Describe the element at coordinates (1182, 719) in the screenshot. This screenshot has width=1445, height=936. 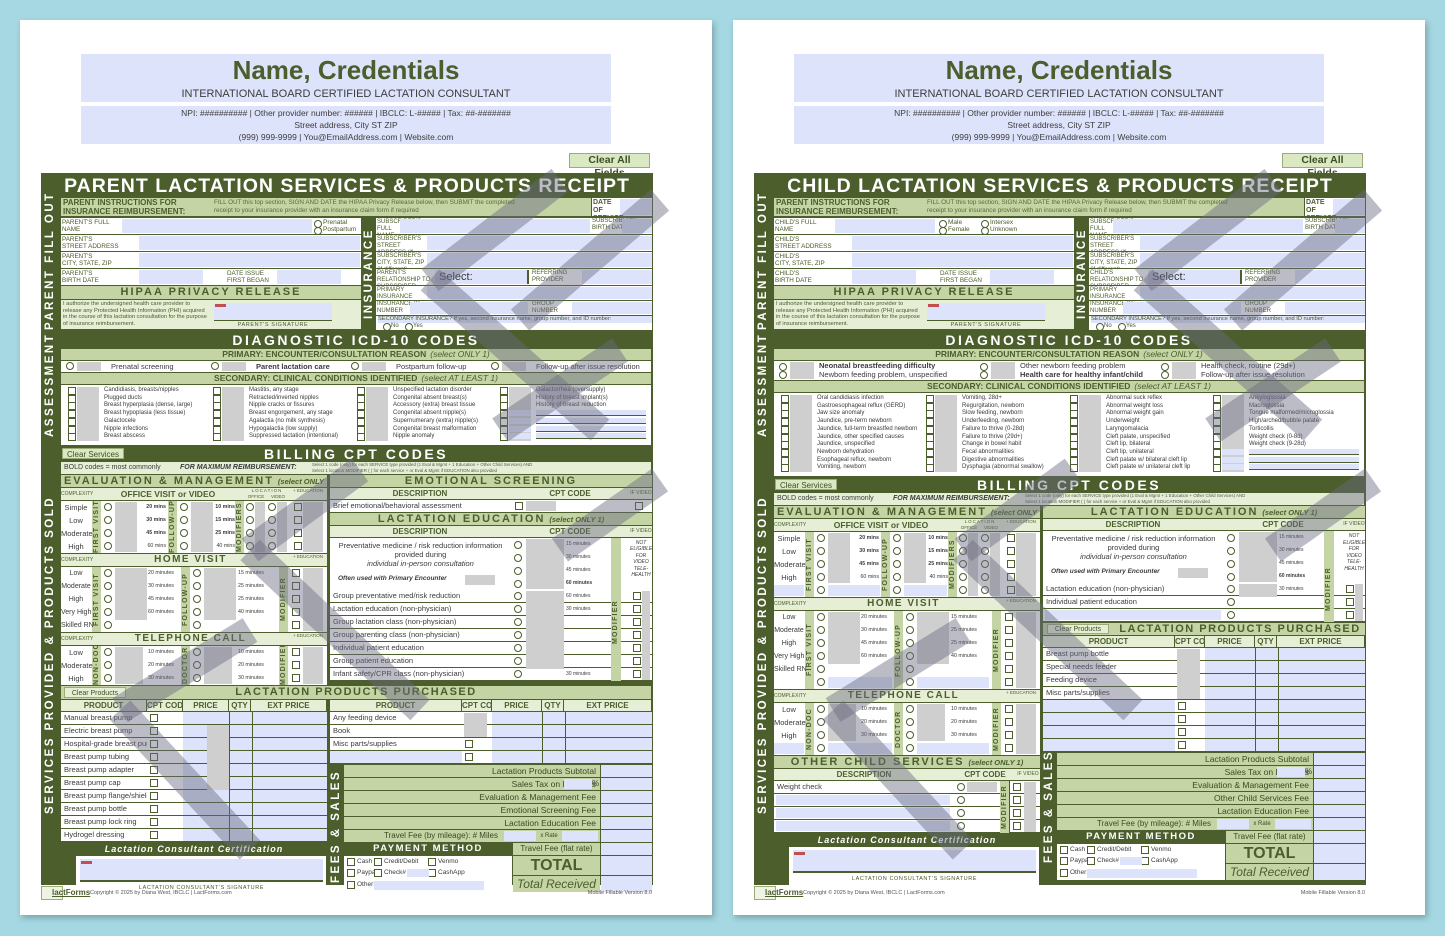
I see `child-product-checkbox` at that location.